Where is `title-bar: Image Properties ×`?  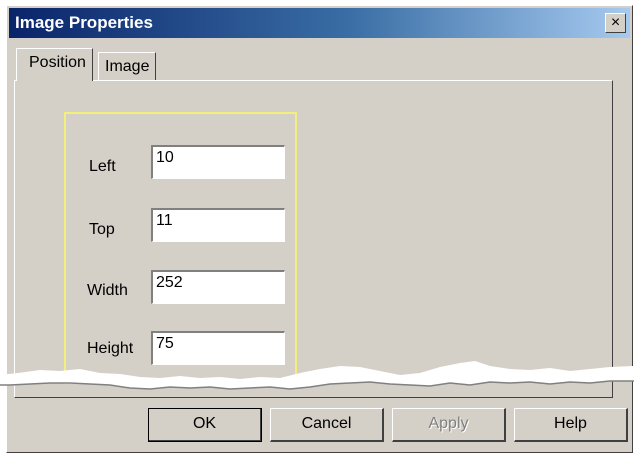 title-bar: Image Properties × is located at coordinates (319, 23).